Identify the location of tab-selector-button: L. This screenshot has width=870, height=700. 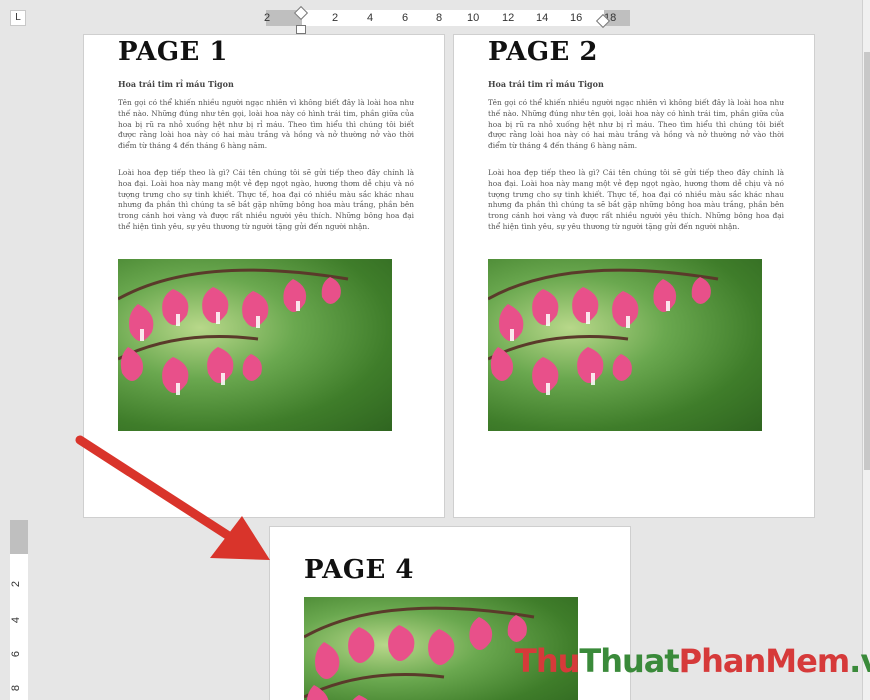
(18, 18).